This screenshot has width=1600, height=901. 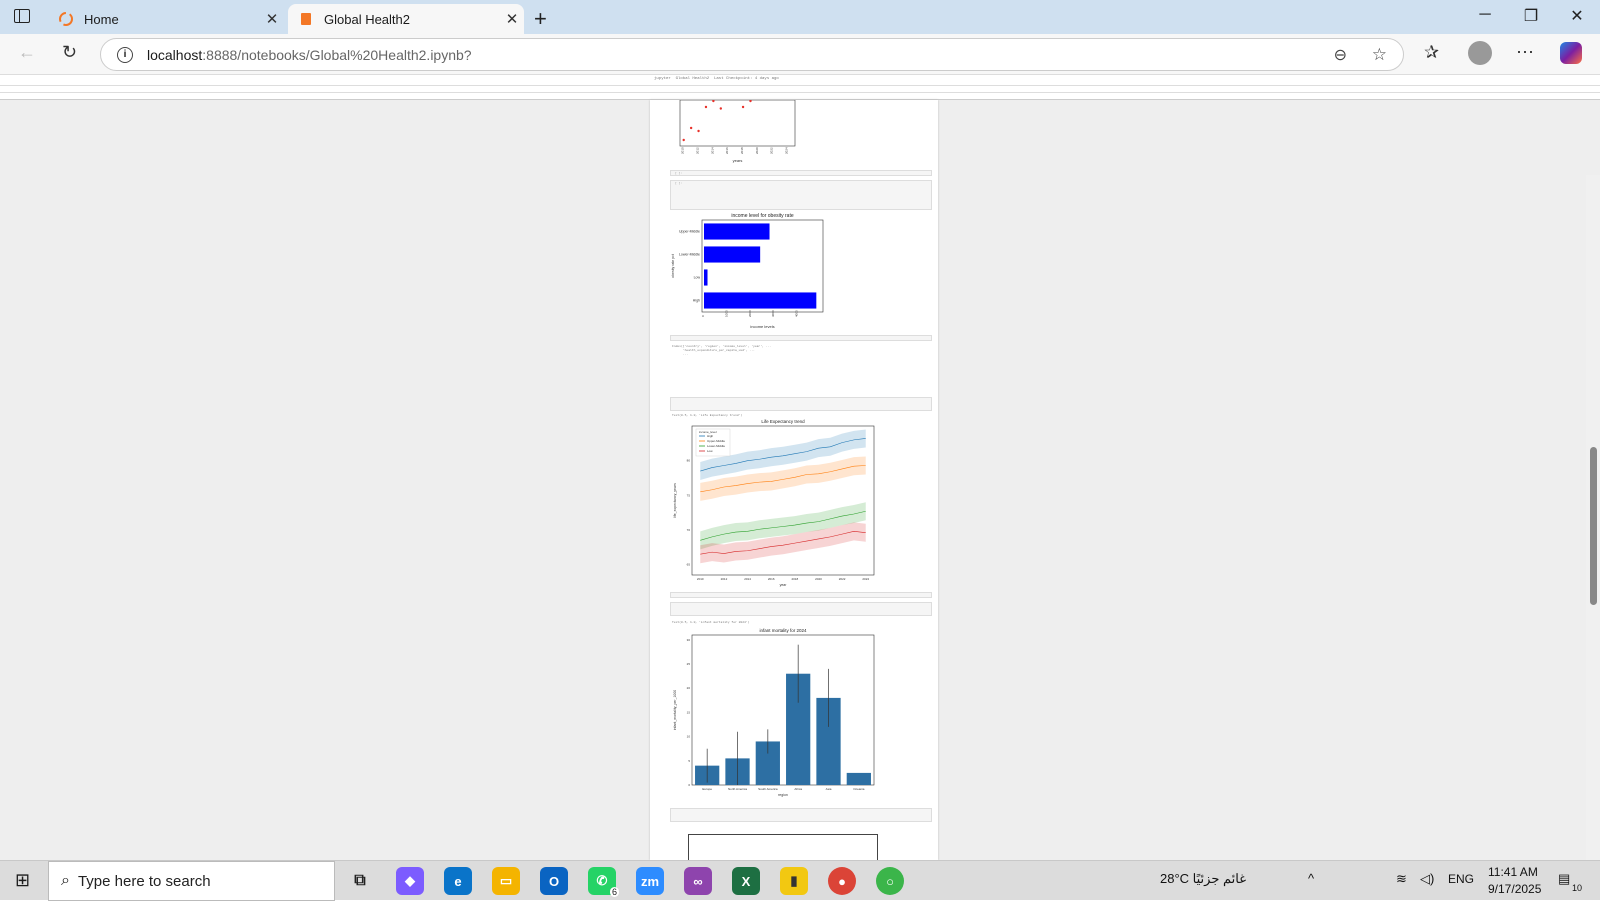 I want to click on y-tick-label: 5, so click(x=689, y=761).